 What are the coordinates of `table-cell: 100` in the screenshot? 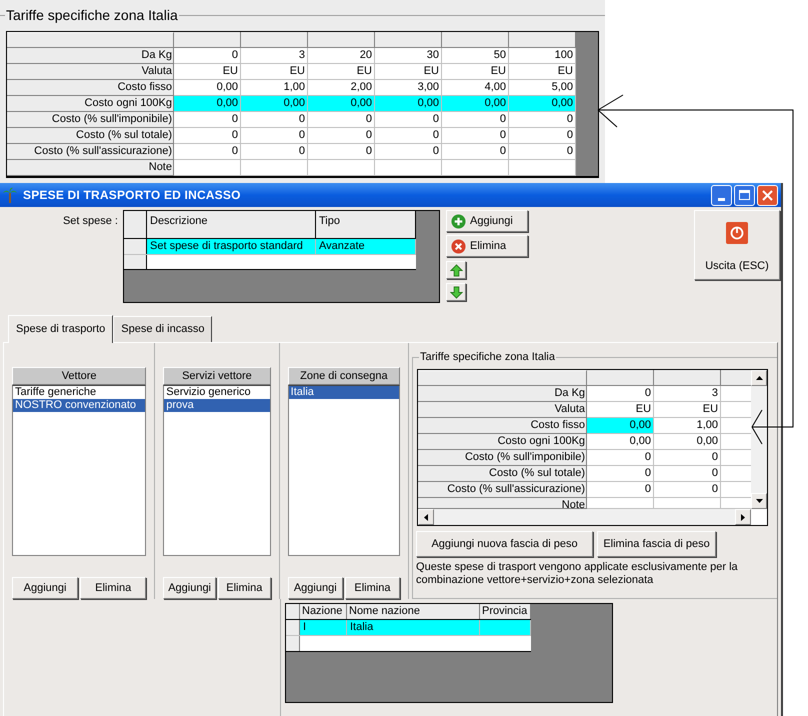 It's located at (542, 56).